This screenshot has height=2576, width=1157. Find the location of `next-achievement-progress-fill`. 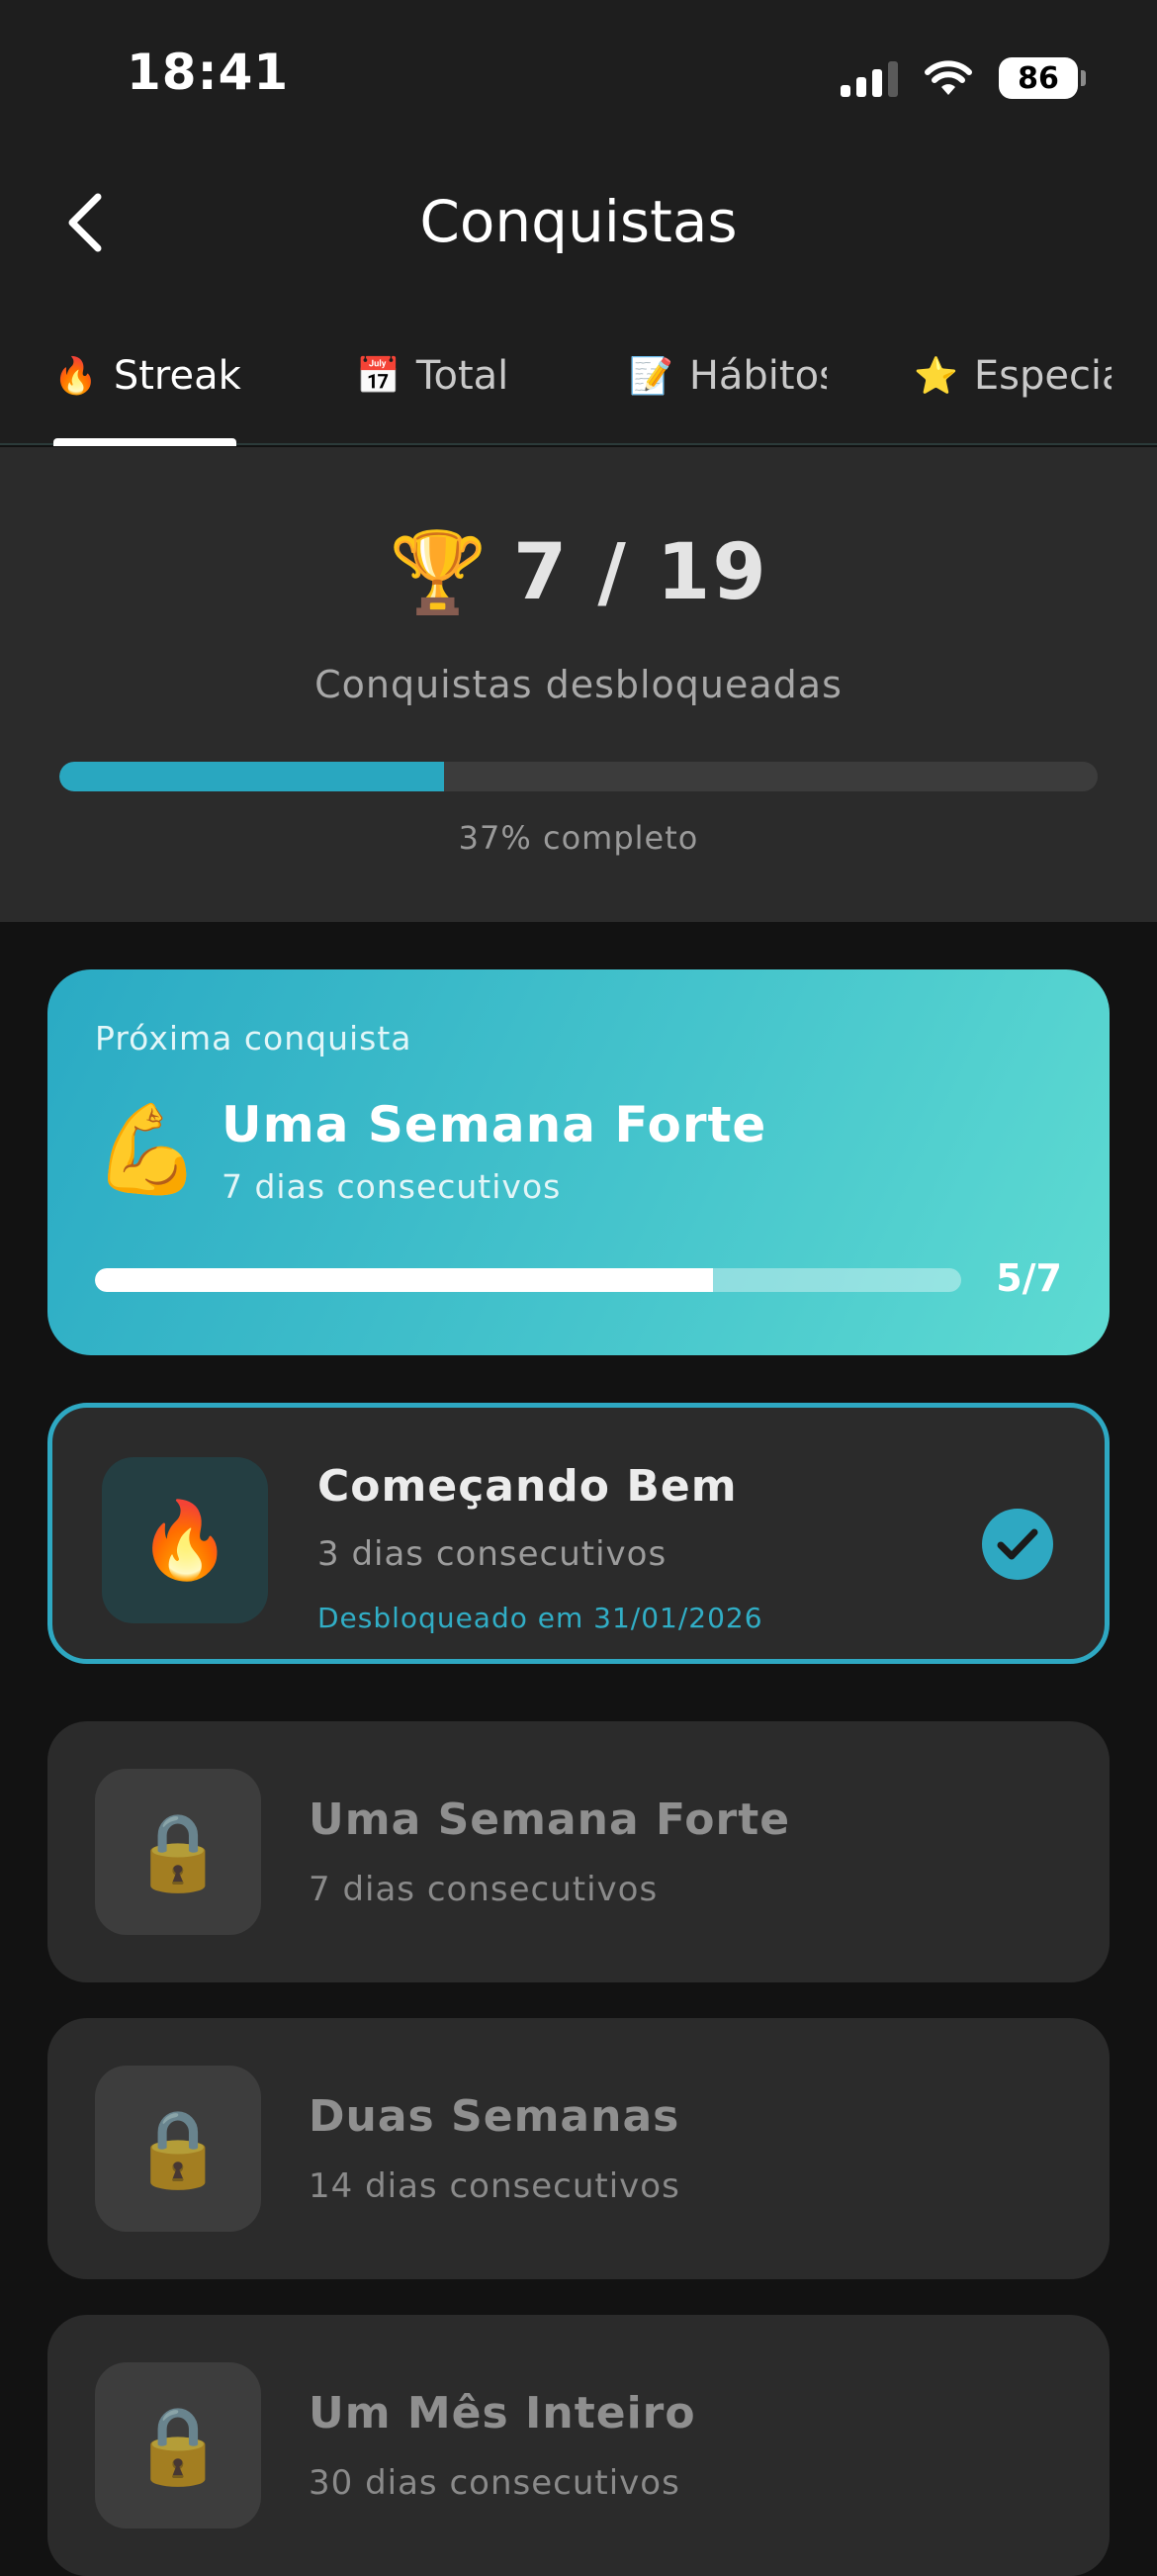

next-achievement-progress-fill is located at coordinates (404, 1280).